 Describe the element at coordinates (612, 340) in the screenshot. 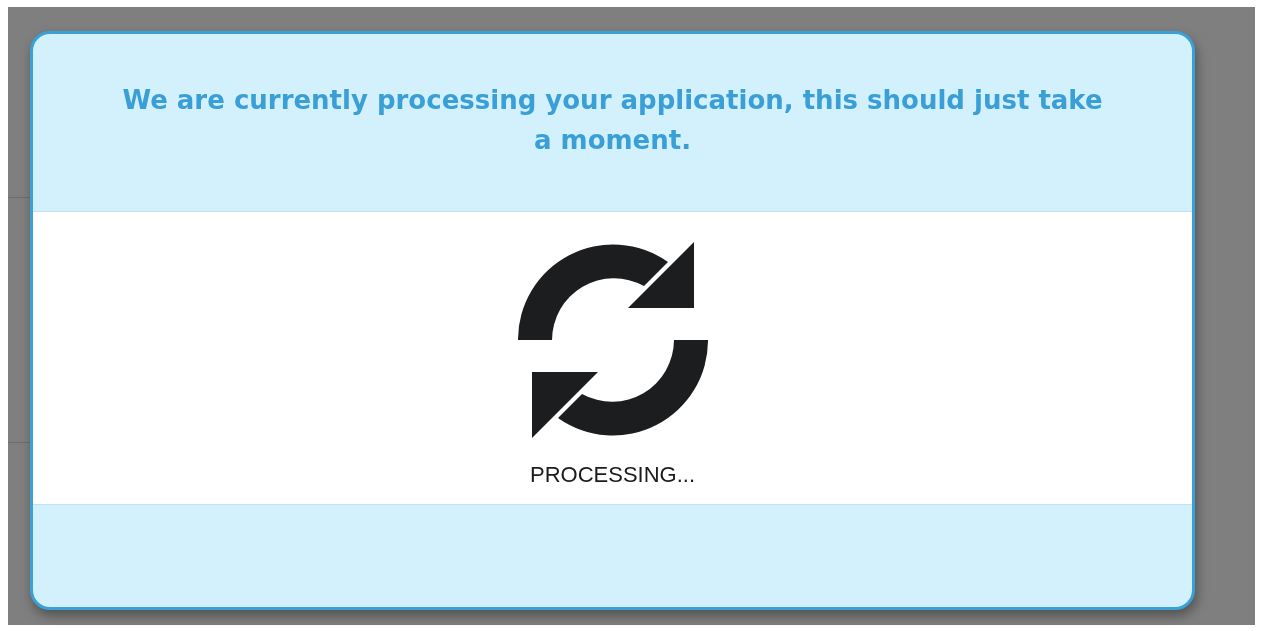

I see `sync-icon` at that location.